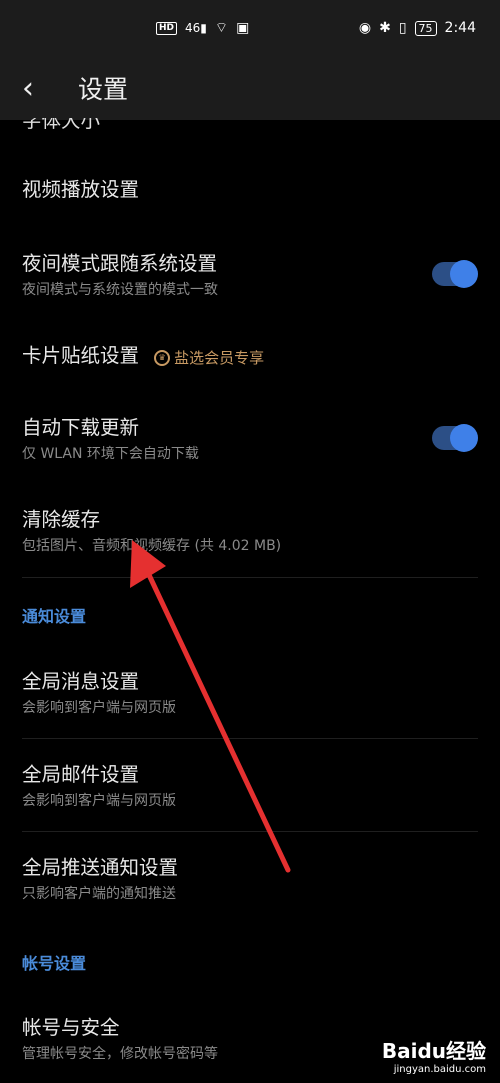 The width and height of the screenshot is (500, 1083). I want to click on app-header: ‹ 设置, so click(250, 88).